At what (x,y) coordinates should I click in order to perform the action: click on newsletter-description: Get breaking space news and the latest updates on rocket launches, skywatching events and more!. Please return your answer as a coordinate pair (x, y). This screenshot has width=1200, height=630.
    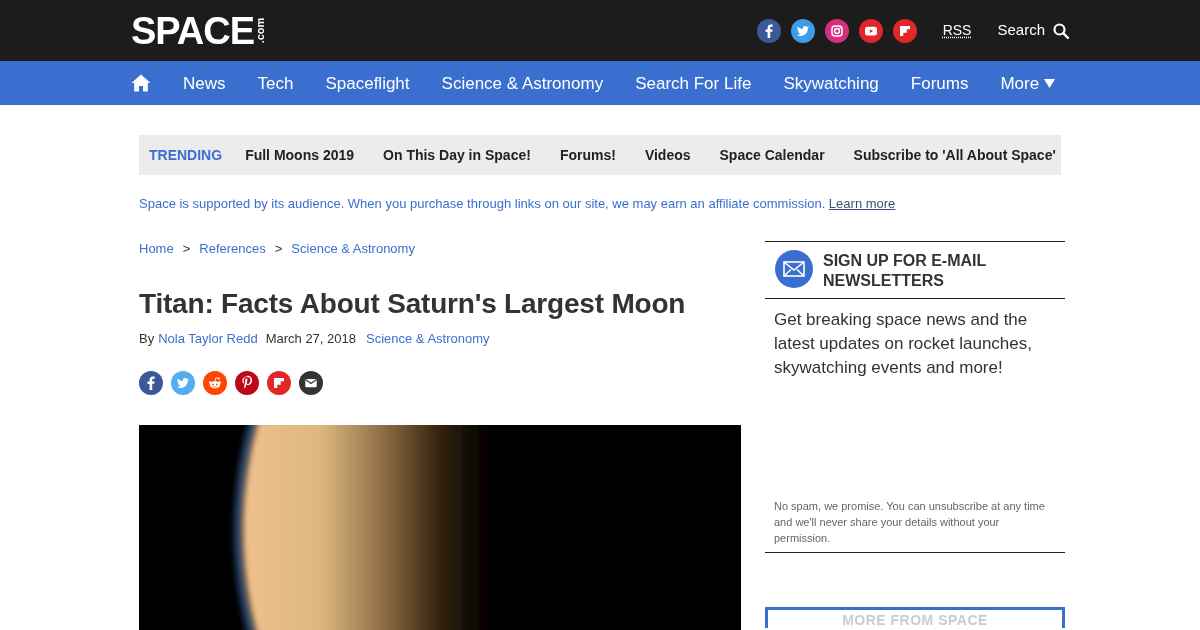
    Looking at the image, I should click on (903, 344).